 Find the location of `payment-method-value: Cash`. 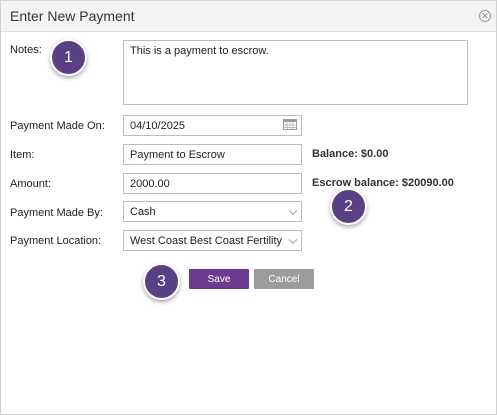

payment-method-value: Cash is located at coordinates (143, 211).